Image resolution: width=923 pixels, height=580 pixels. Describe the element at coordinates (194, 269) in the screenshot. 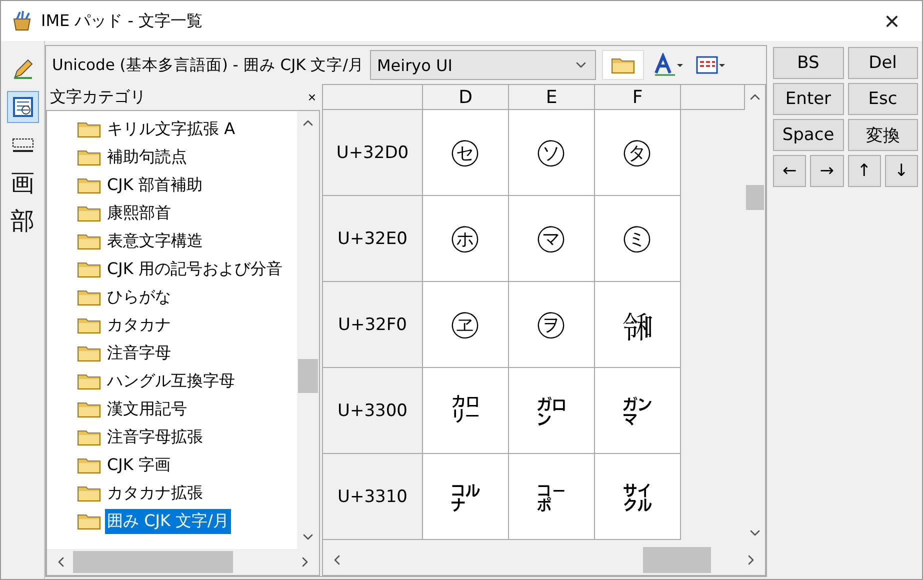

I see `tree-item: CJK 用の記号および分音` at that location.